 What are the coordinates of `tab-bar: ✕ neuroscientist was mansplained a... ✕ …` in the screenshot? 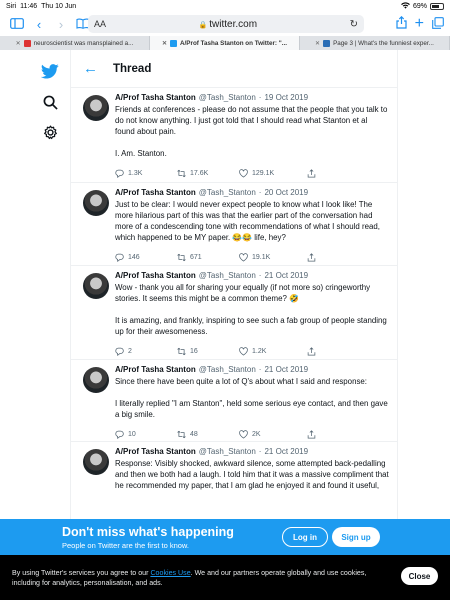 It's located at (225, 43).